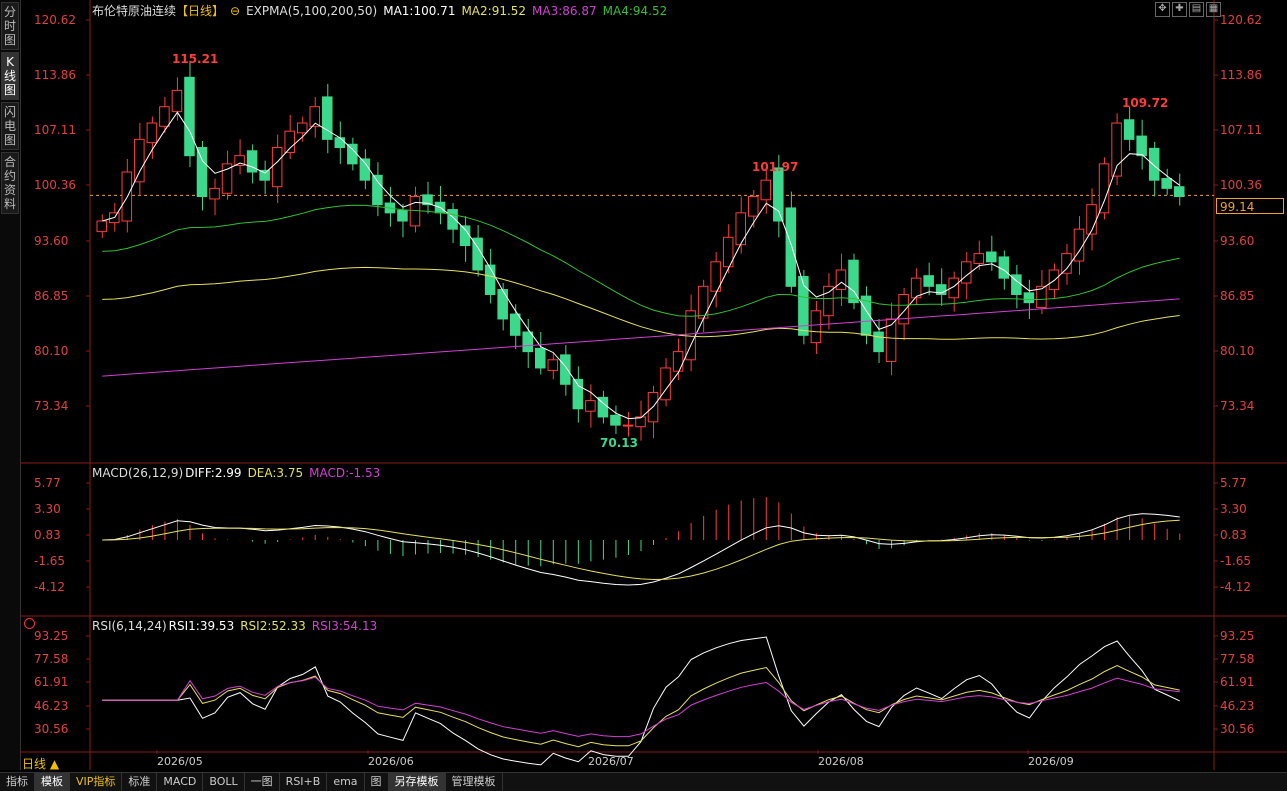 This screenshot has width=1287, height=791. I want to click on tab-chart: 图, so click(377, 782).